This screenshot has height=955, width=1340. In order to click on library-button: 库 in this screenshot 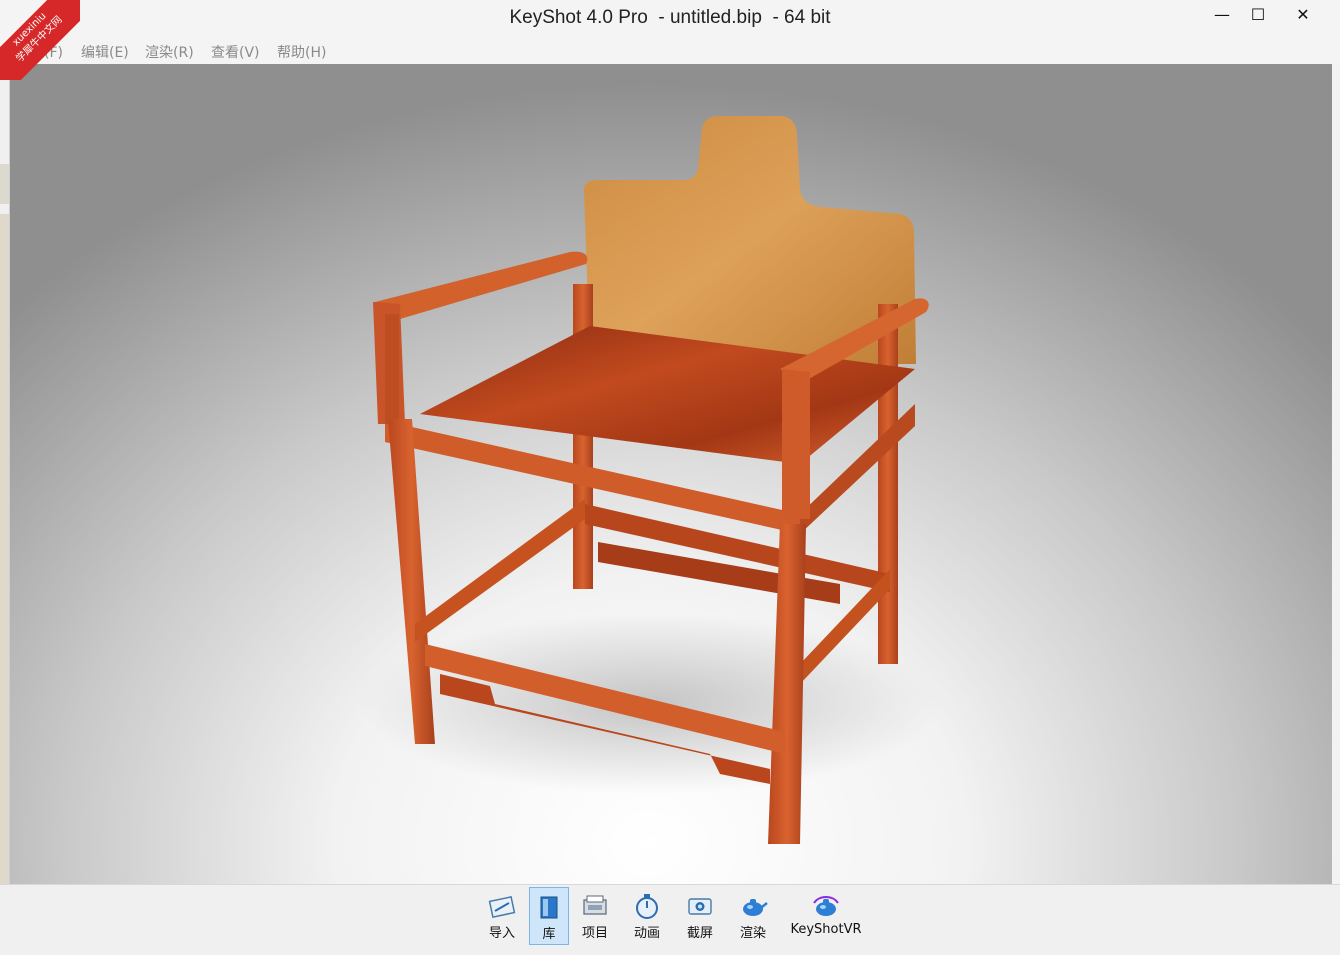, I will do `click(549, 916)`.